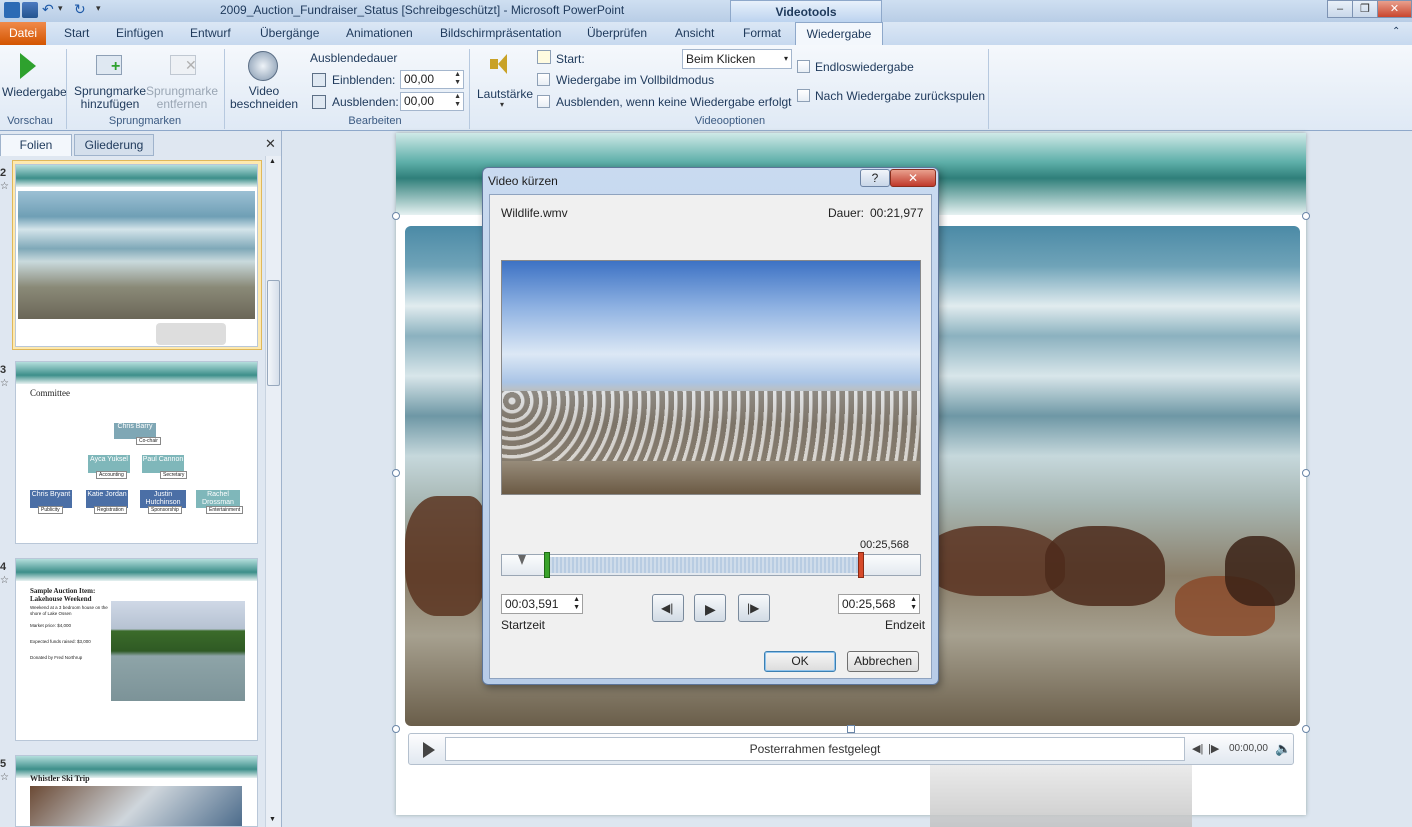 The height and width of the screenshot is (827, 1412). What do you see at coordinates (289, 33) in the screenshot?
I see `tab-uebergaenge: Übergänge` at bounding box center [289, 33].